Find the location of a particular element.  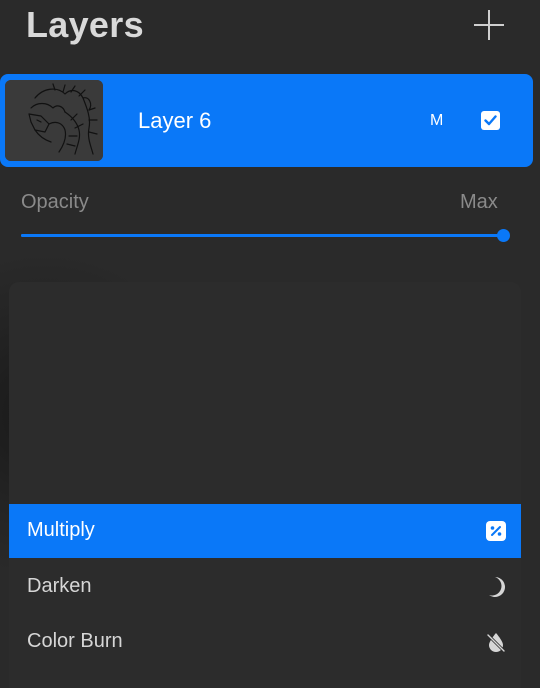

layer-row: Layer 6 M is located at coordinates (266, 120).